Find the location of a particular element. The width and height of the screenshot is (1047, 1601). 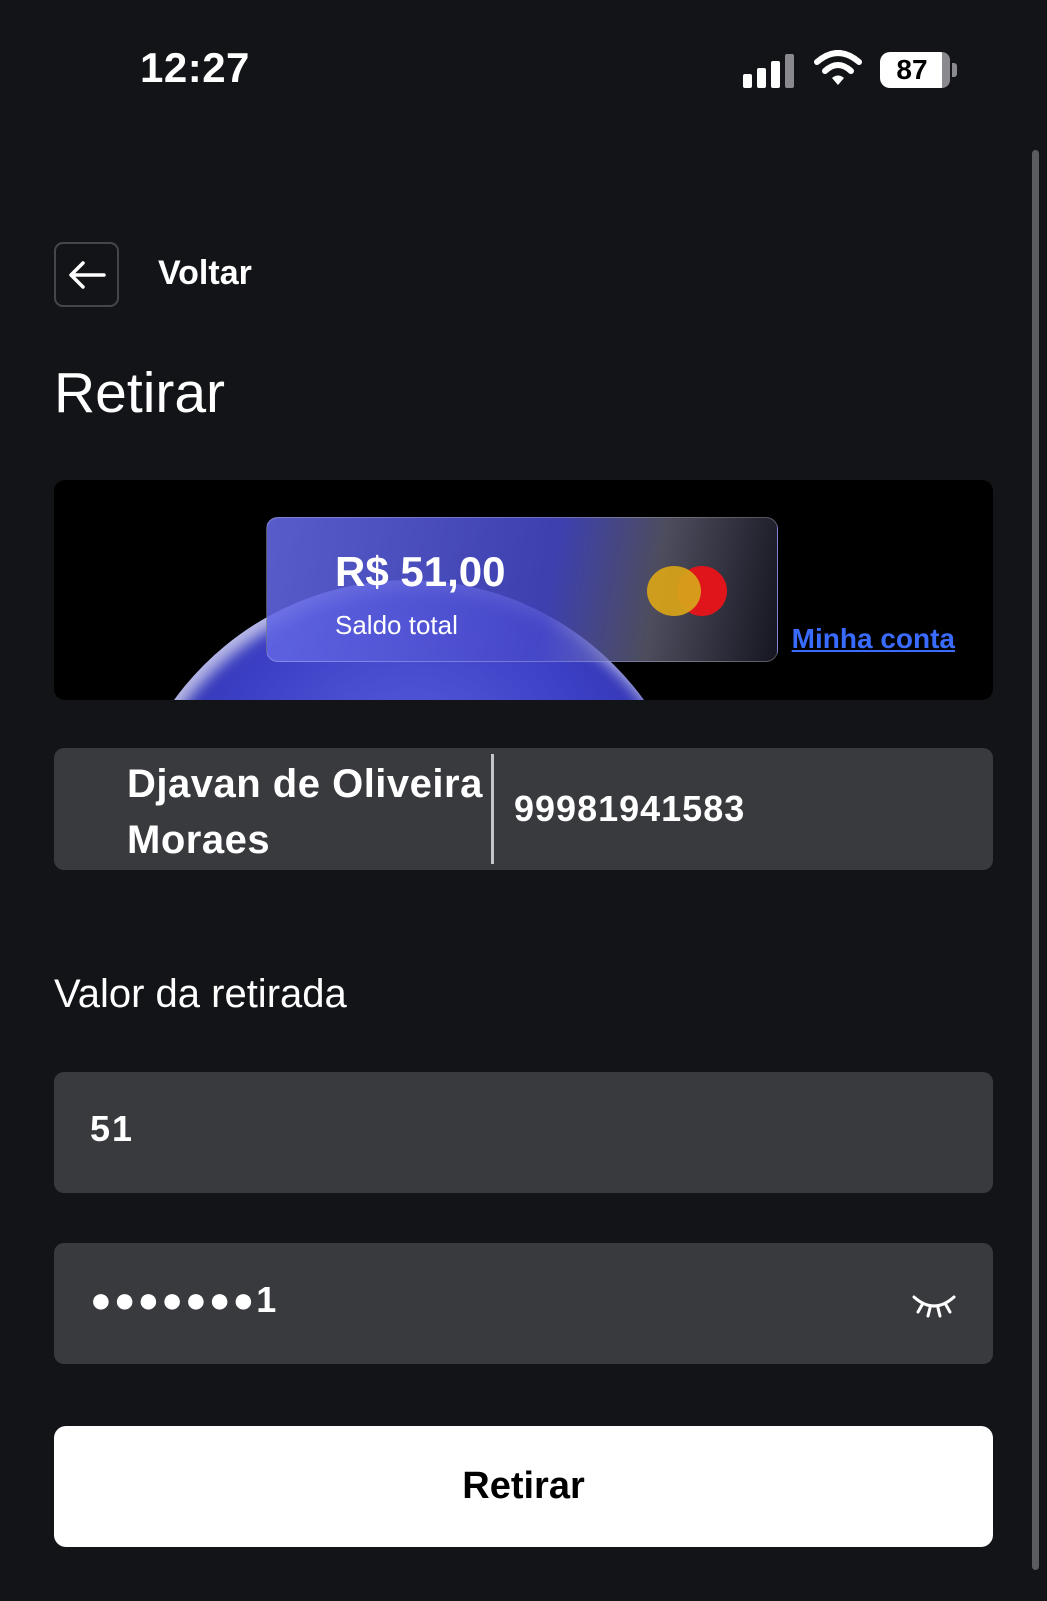

balance-banner: R$ 51,00 Saldo total Minha conta is located at coordinates (523, 590).